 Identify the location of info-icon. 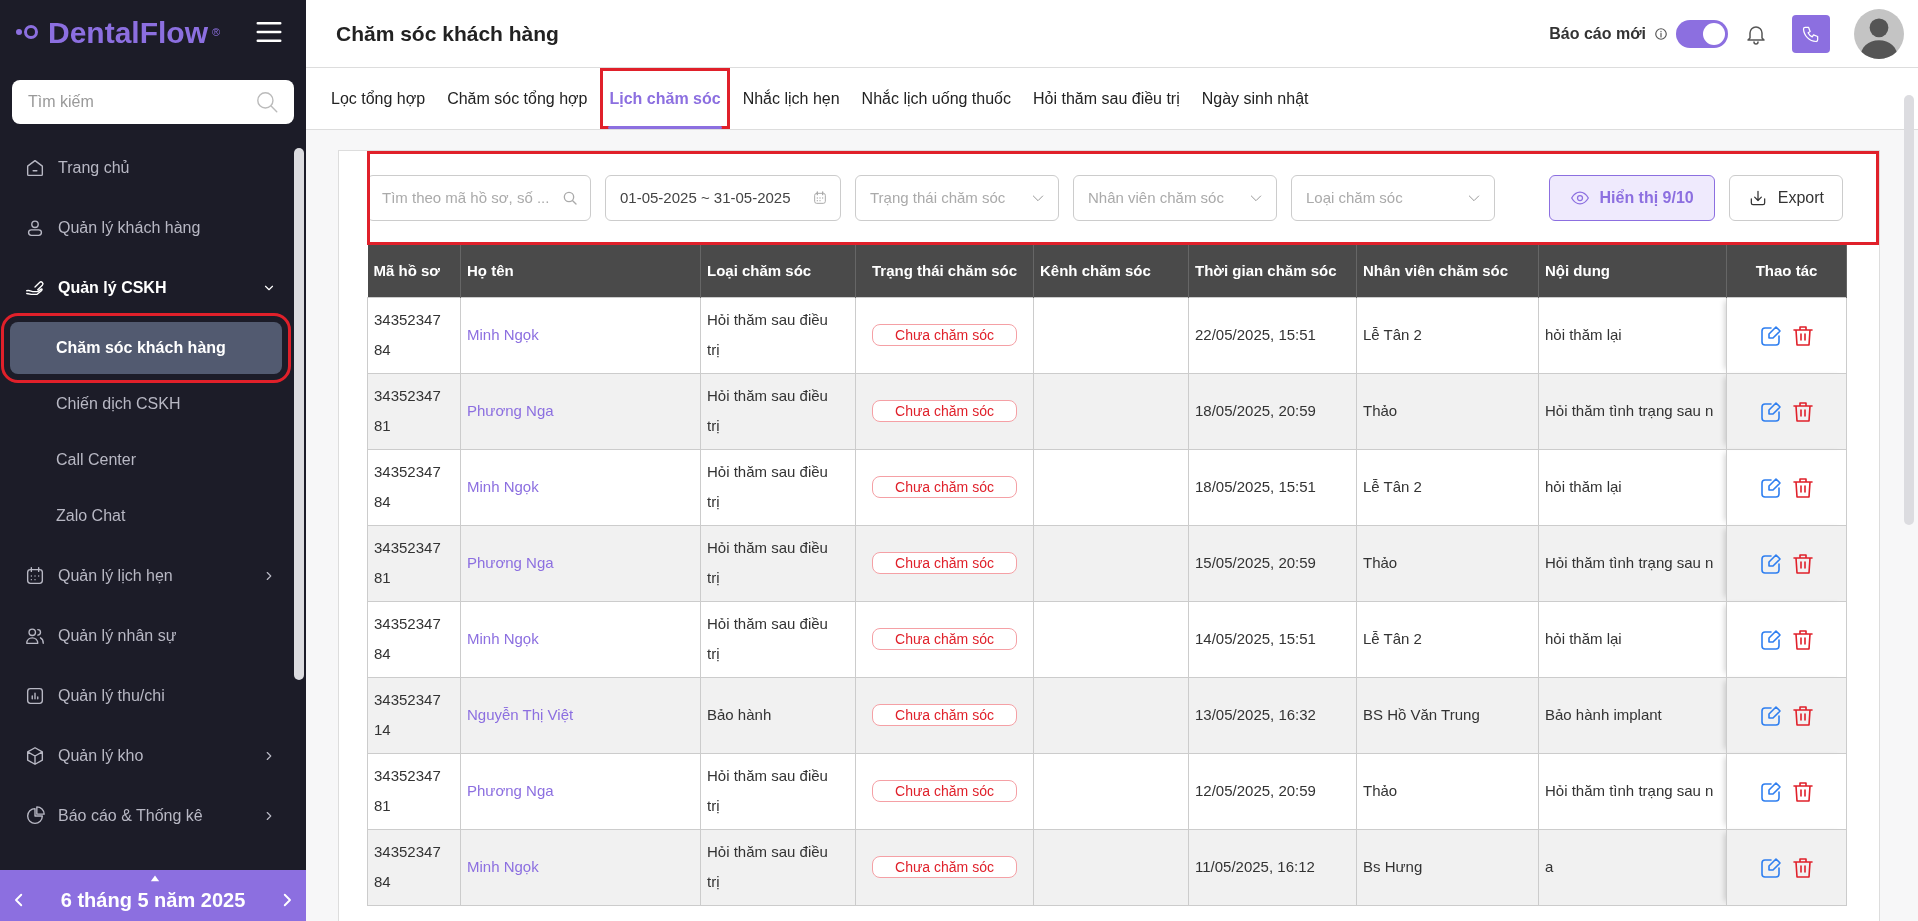
(1661, 33).